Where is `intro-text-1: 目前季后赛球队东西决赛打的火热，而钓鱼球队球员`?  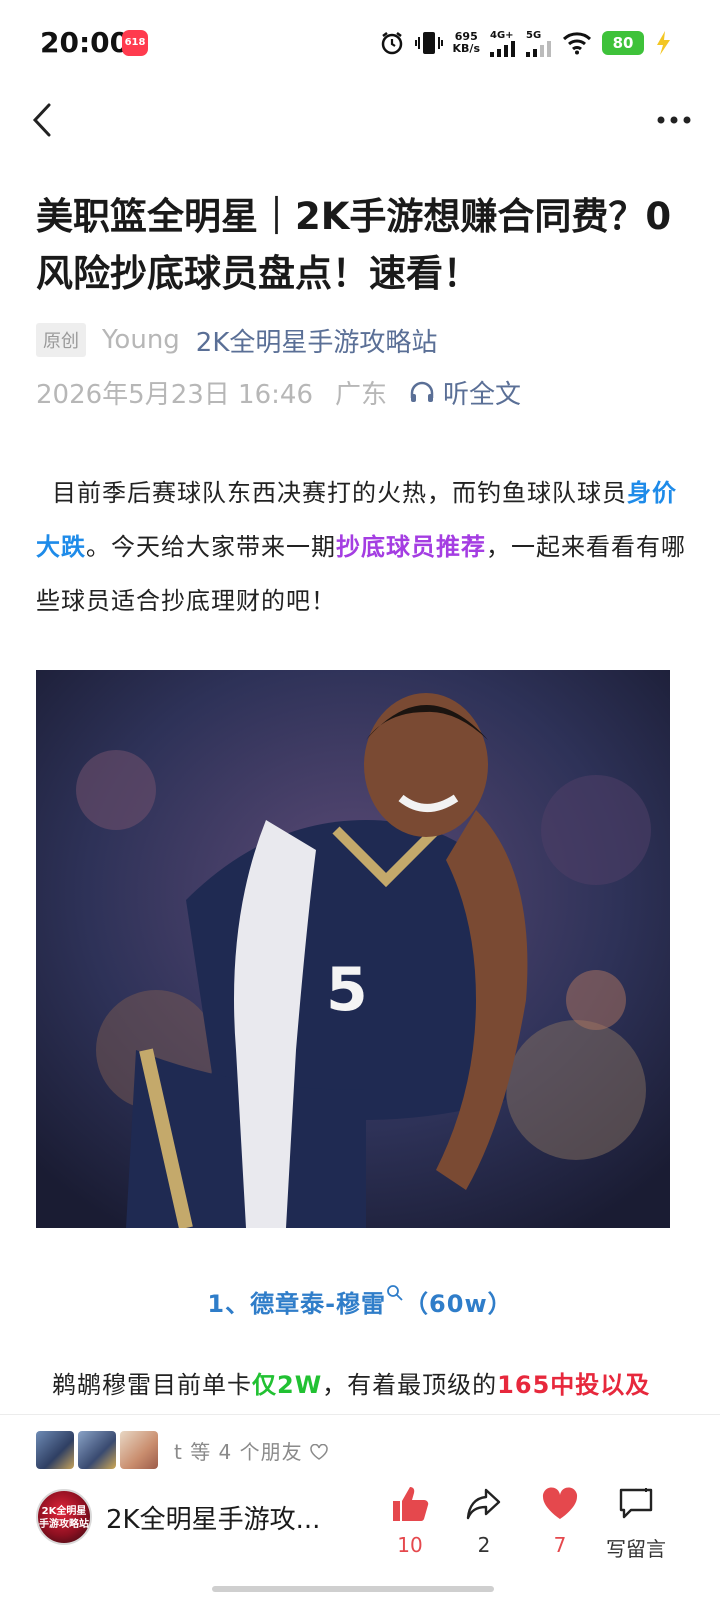
intro-text-1: 目前季后赛球队东西决赛打的火热，而钓鱼球队球员 is located at coordinates (339, 493).